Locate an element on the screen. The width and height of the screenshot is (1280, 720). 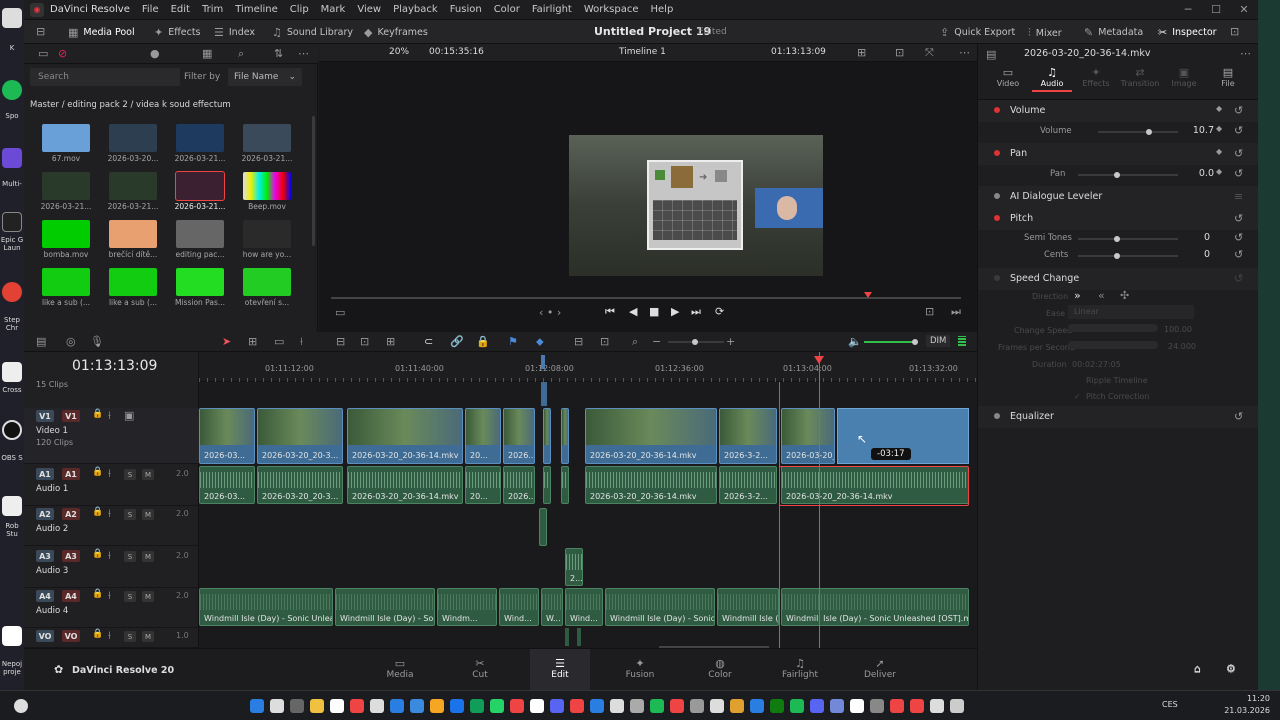
cents-value: 0 is located at coordinates (1196, 254).